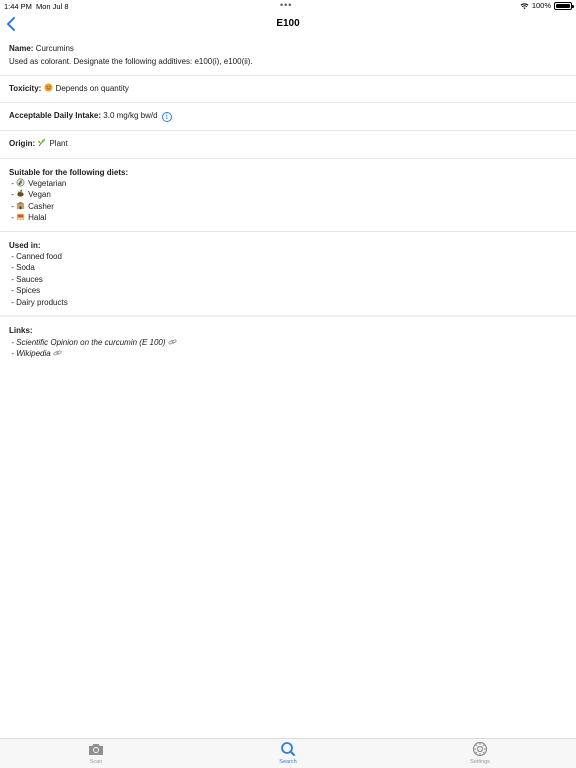  Describe the element at coordinates (21, 48) in the screenshot. I see `name-label: Name:` at that location.